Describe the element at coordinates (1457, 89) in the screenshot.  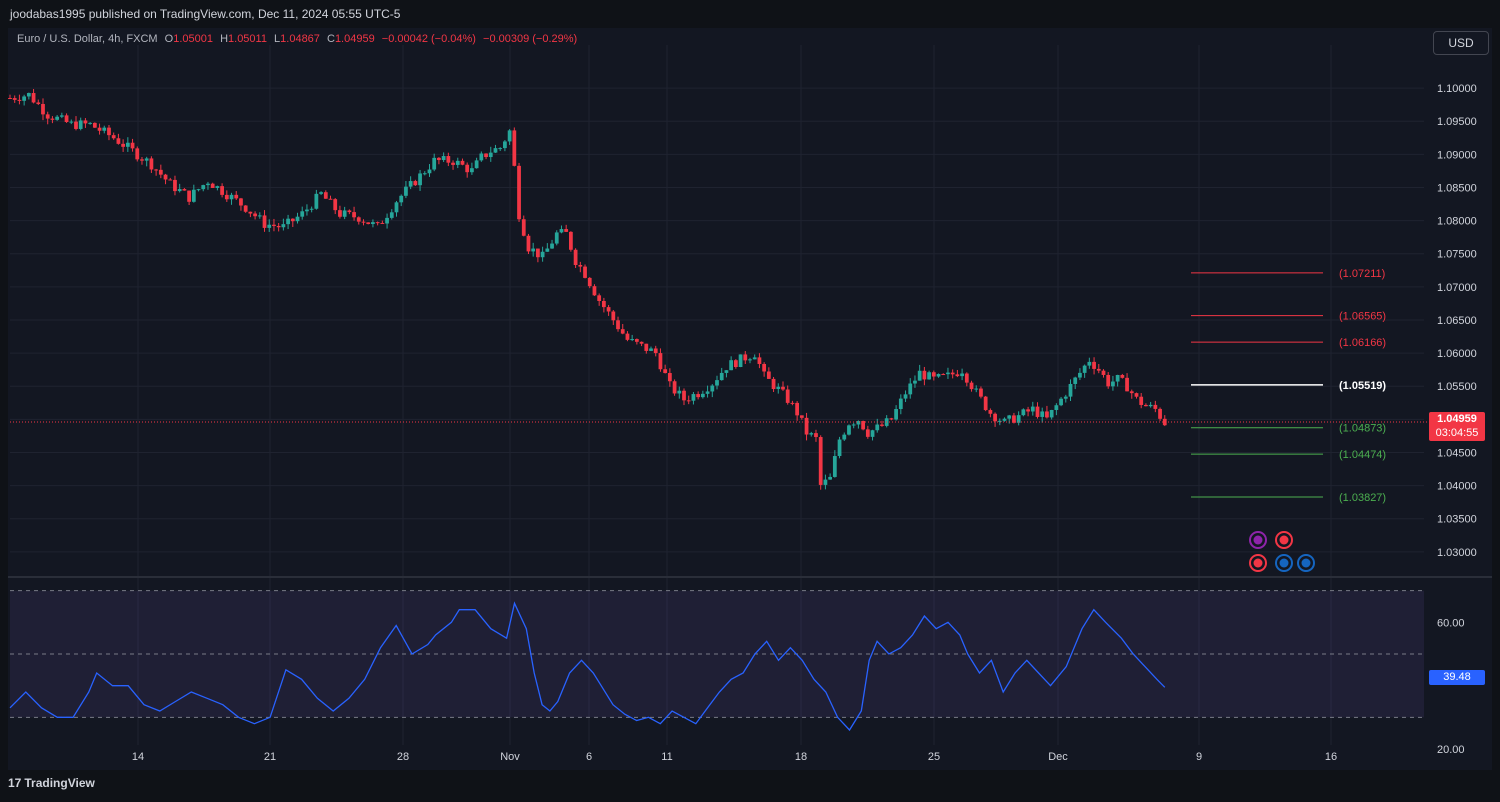
I see `price-tick-label: 1.10000` at that location.